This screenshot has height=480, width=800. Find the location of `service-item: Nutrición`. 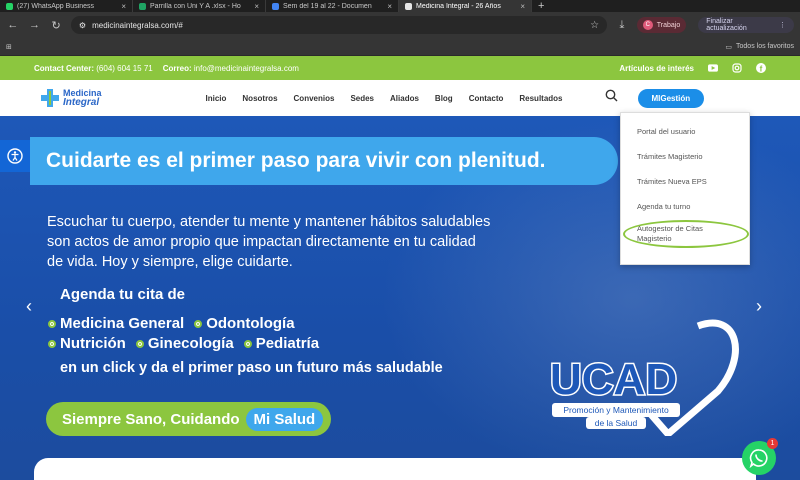

service-item: Nutrición is located at coordinates (87, 344).